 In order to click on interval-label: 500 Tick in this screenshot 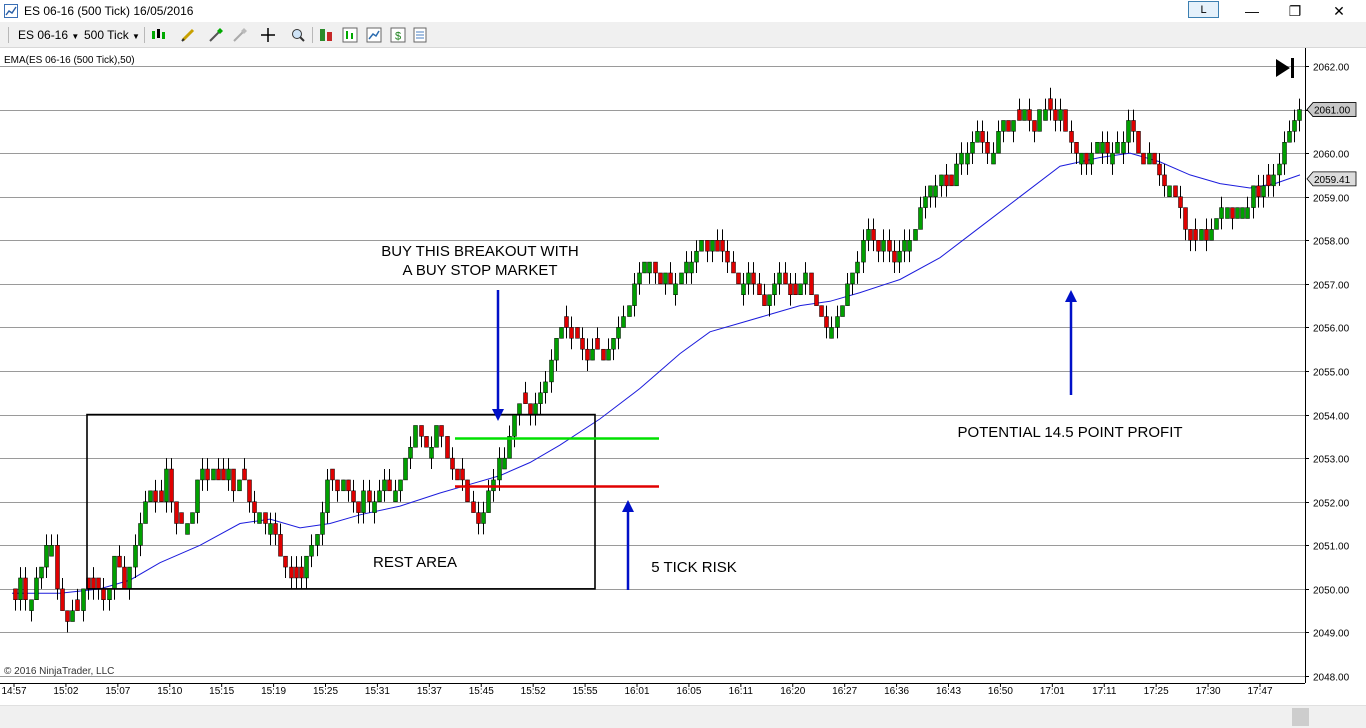, I will do `click(106, 35)`.